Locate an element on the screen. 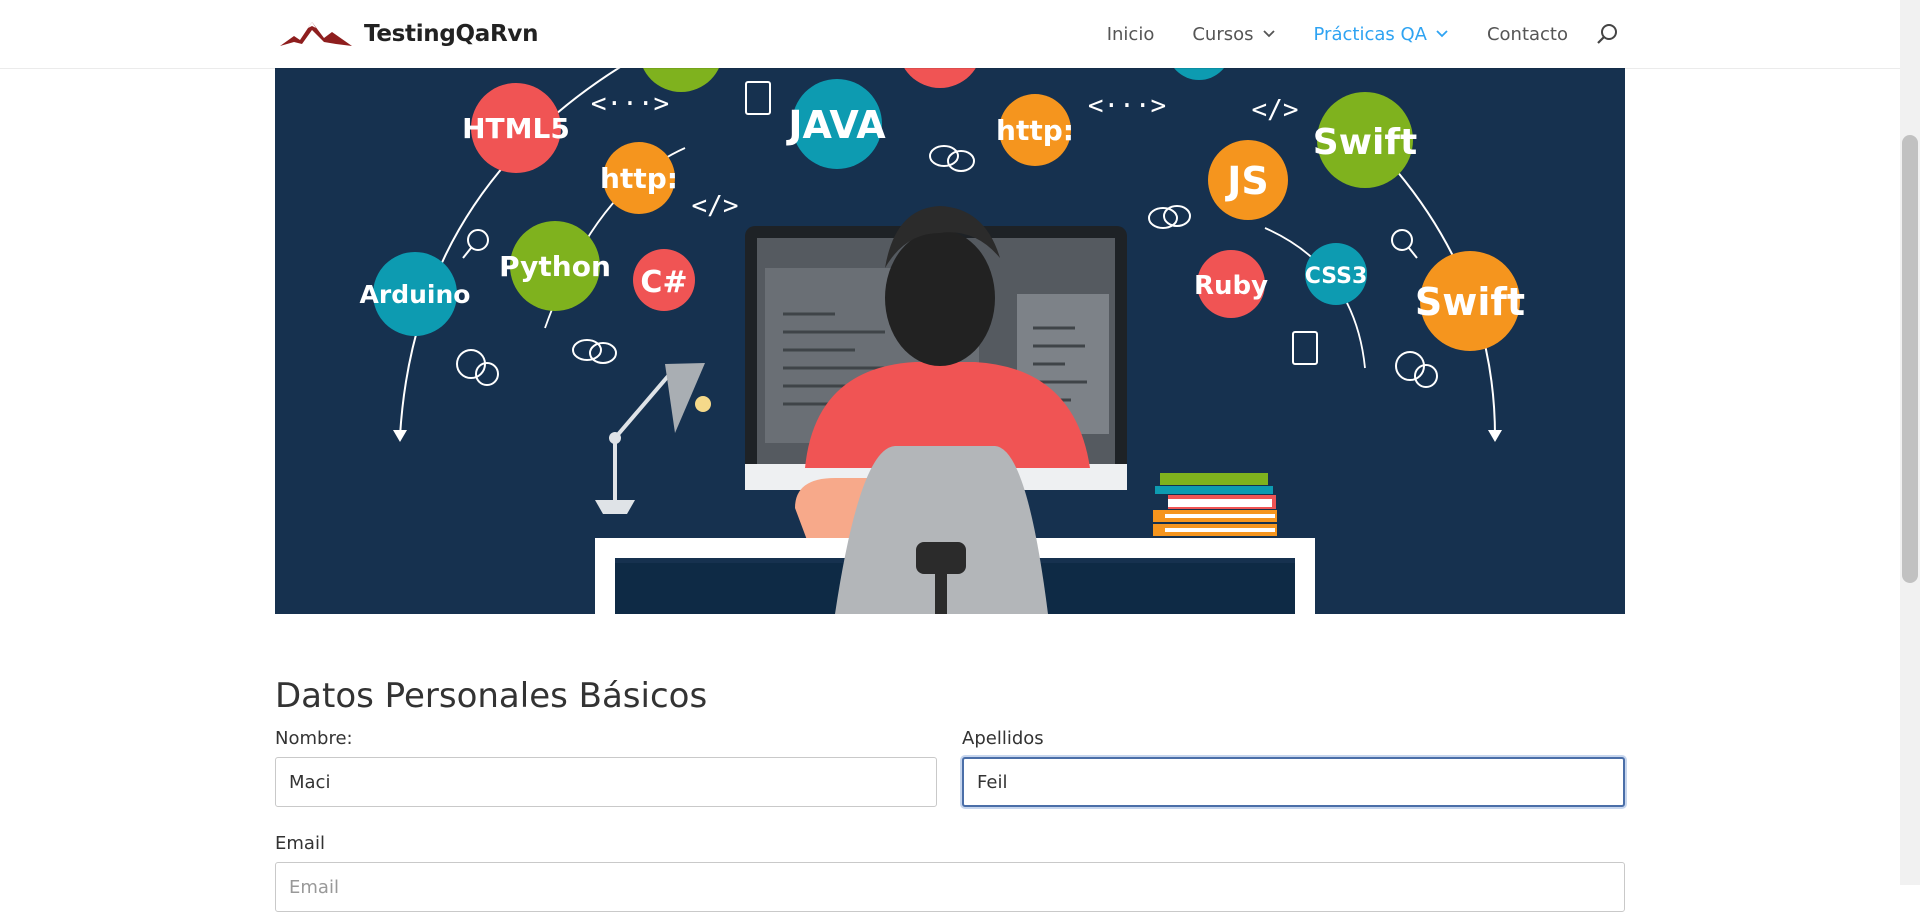 This screenshot has height=912, width=1920. badge-label: Ruby is located at coordinates (1231, 286).